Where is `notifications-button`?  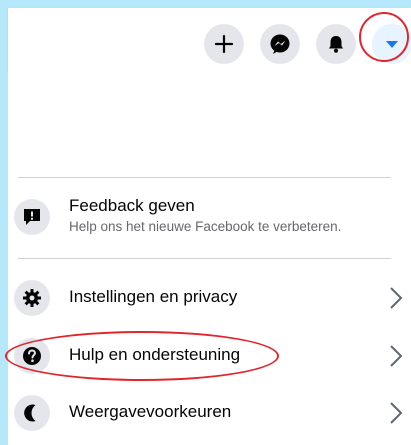
notifications-button is located at coordinates (336, 44).